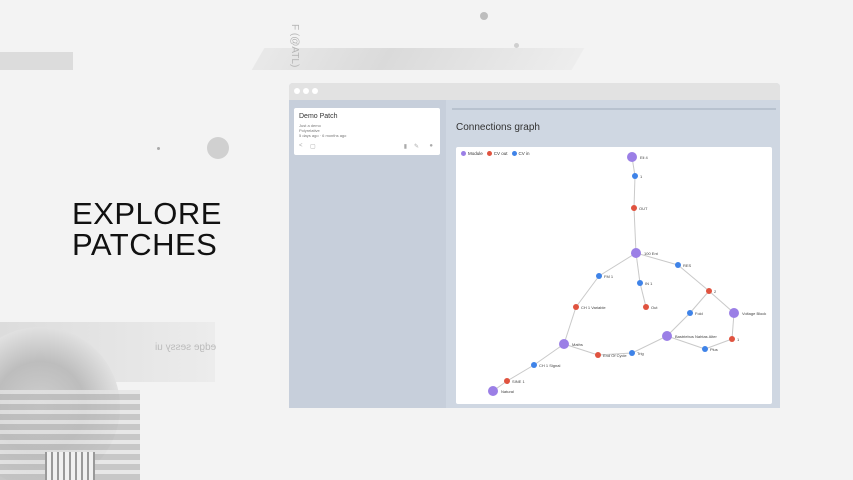 The height and width of the screenshot is (480, 853). I want to click on graph-node-label: CH 1 Signal, so click(549, 365).